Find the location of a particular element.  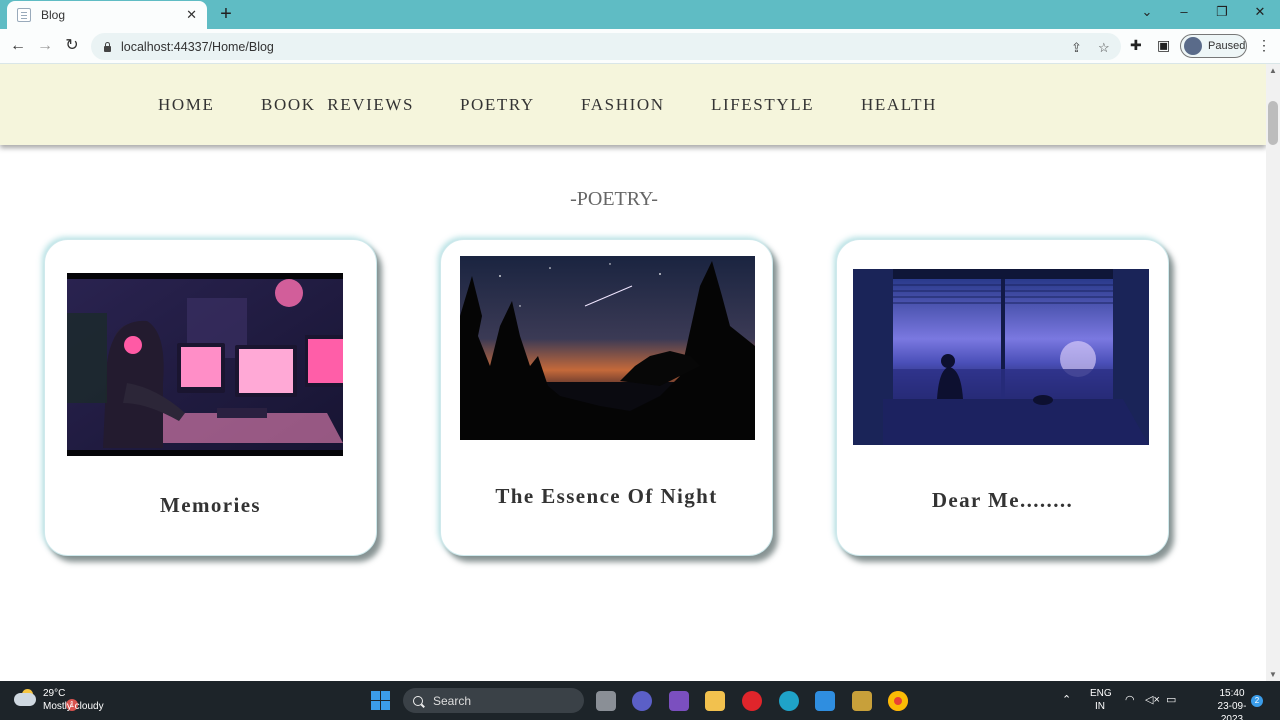

start-button-windows-icon is located at coordinates (380, 700).